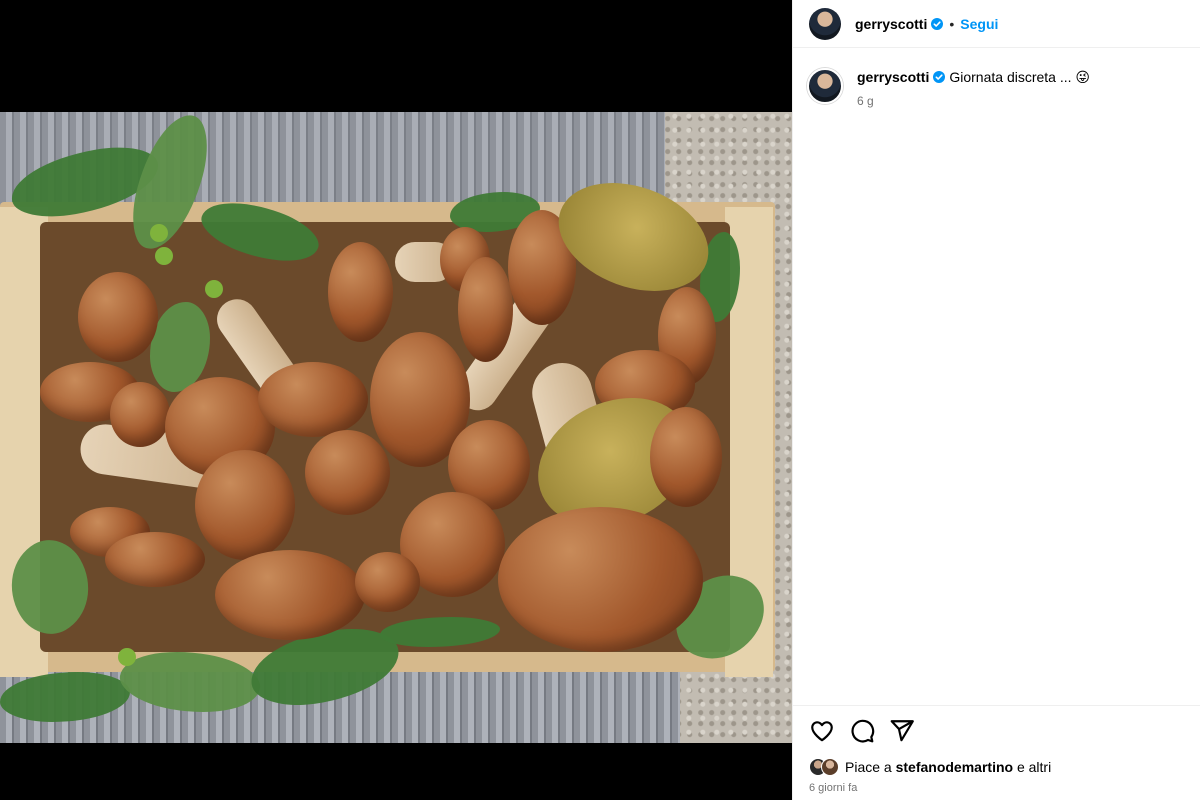  What do you see at coordinates (1032, 767) in the screenshot?
I see `likes-suffix: e altri` at bounding box center [1032, 767].